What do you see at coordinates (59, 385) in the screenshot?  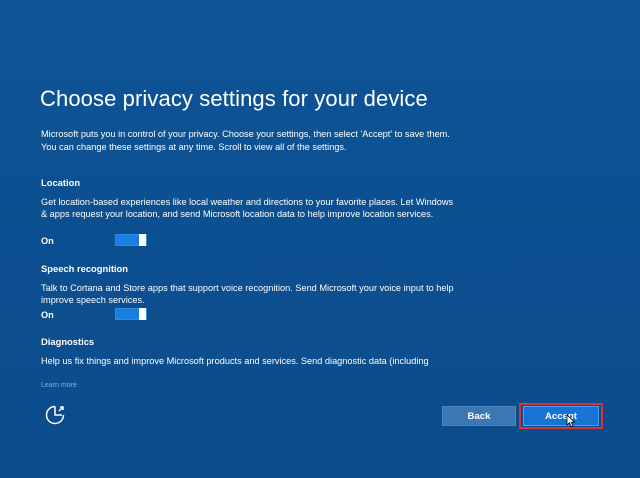 I see `learn-more-link: Learn more` at bounding box center [59, 385].